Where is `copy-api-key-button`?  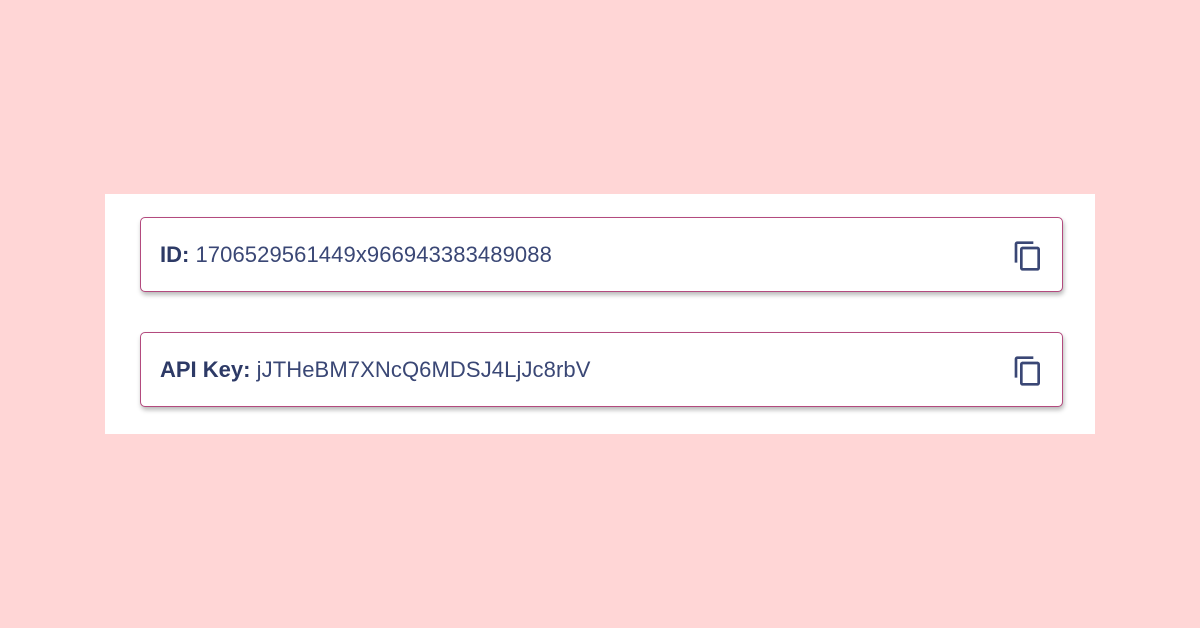 copy-api-key-button is located at coordinates (1028, 371).